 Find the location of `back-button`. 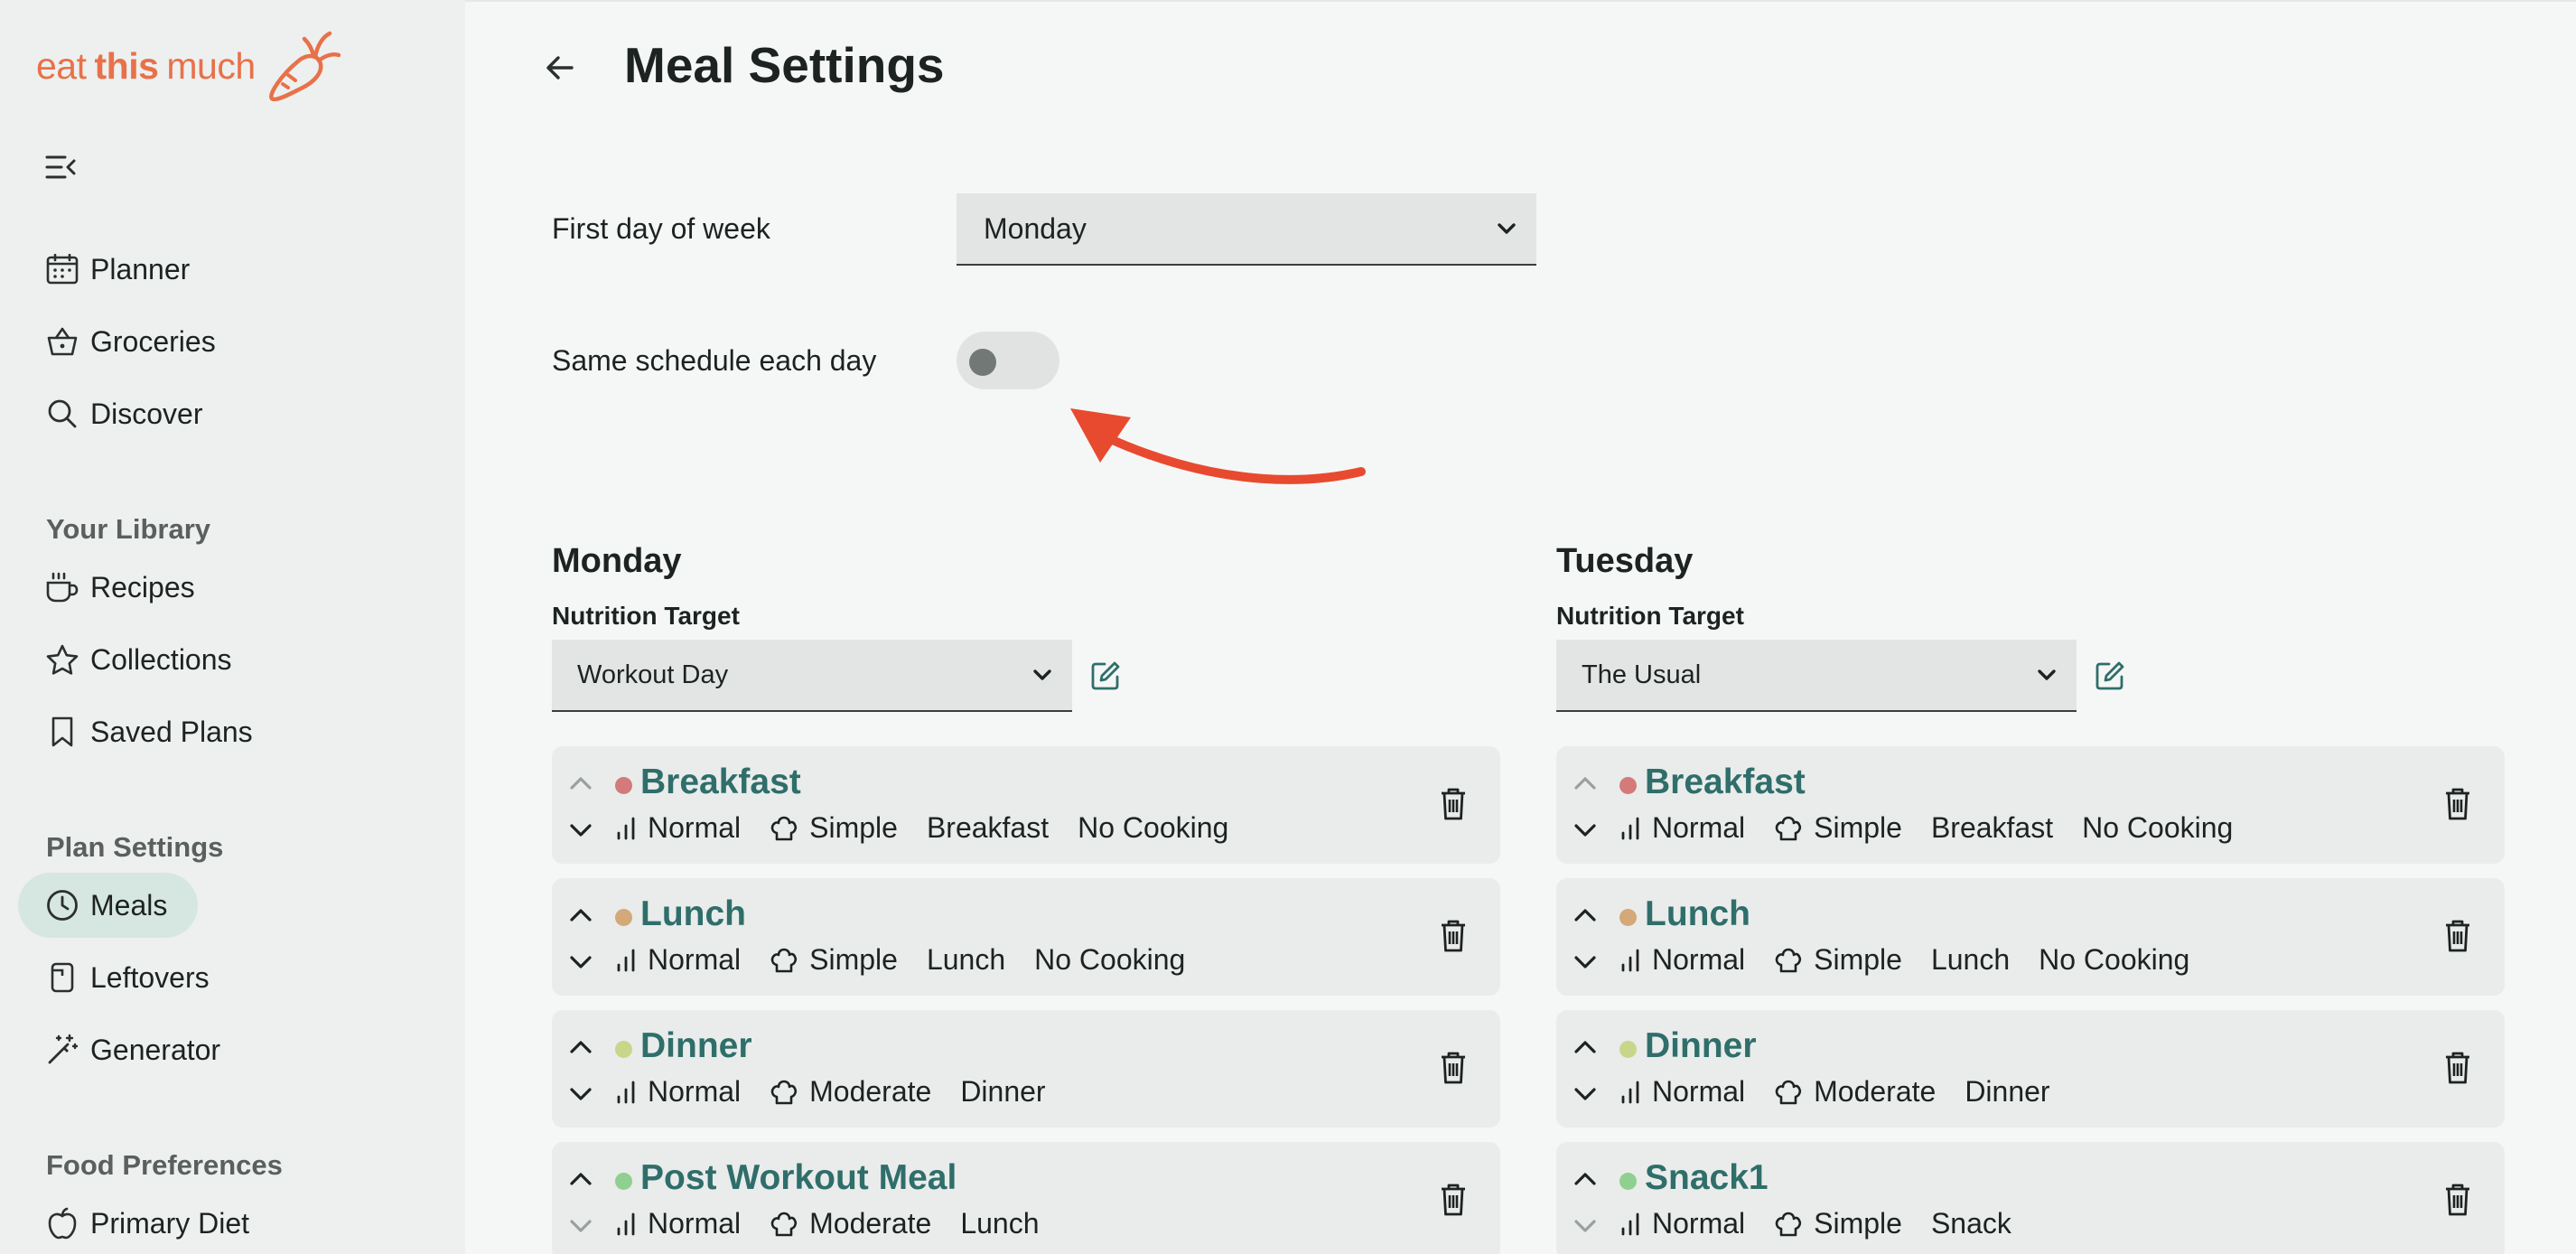

back-button is located at coordinates (560, 68).